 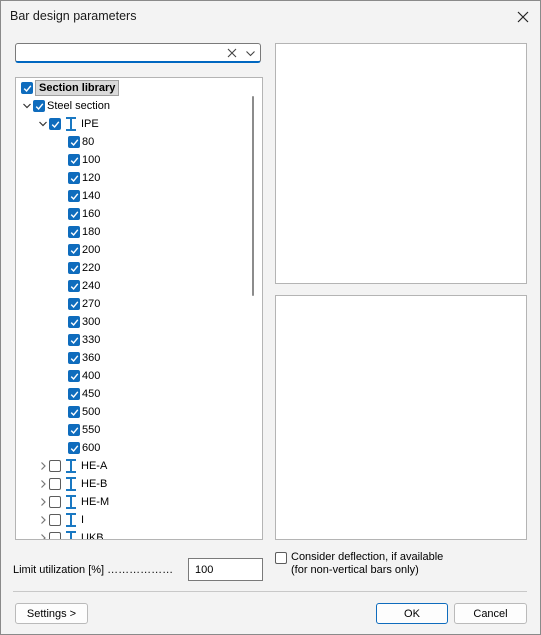 I want to click on tree-item-group: HE-A, so click(x=72, y=466).